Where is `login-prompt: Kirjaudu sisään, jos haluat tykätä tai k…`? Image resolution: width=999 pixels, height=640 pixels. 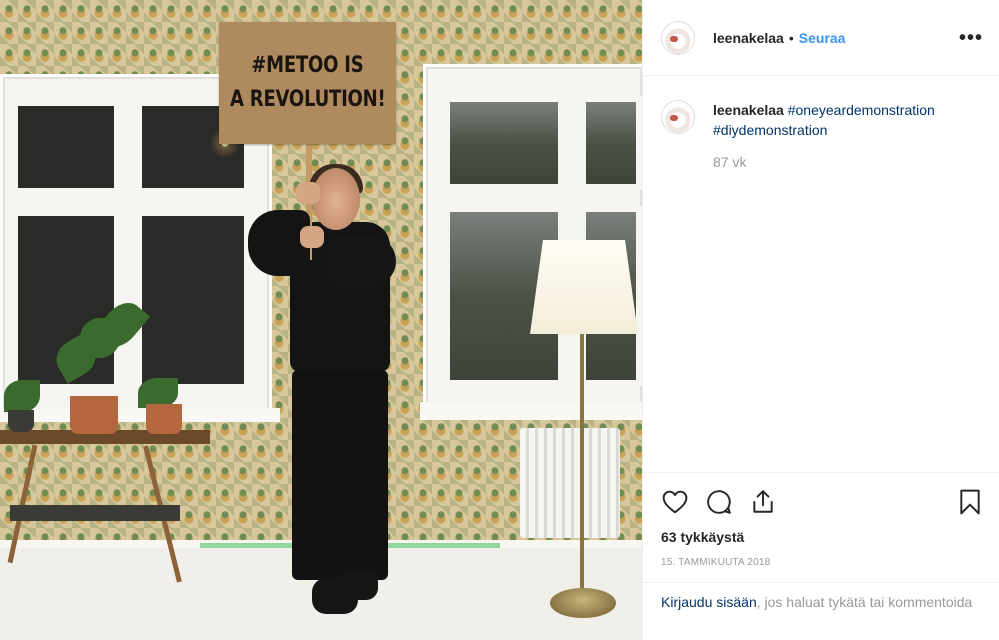 login-prompt: Kirjaudu sisään, jos haluat tykätä tai k… is located at coordinates (821, 597).